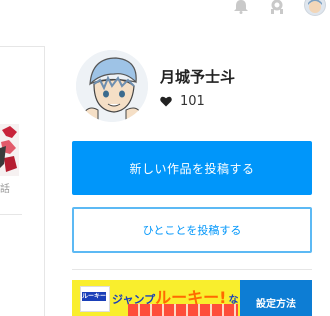 The image size is (330, 316). What do you see at coordinates (166, 101) in the screenshot?
I see `heart-icon` at bounding box center [166, 101].